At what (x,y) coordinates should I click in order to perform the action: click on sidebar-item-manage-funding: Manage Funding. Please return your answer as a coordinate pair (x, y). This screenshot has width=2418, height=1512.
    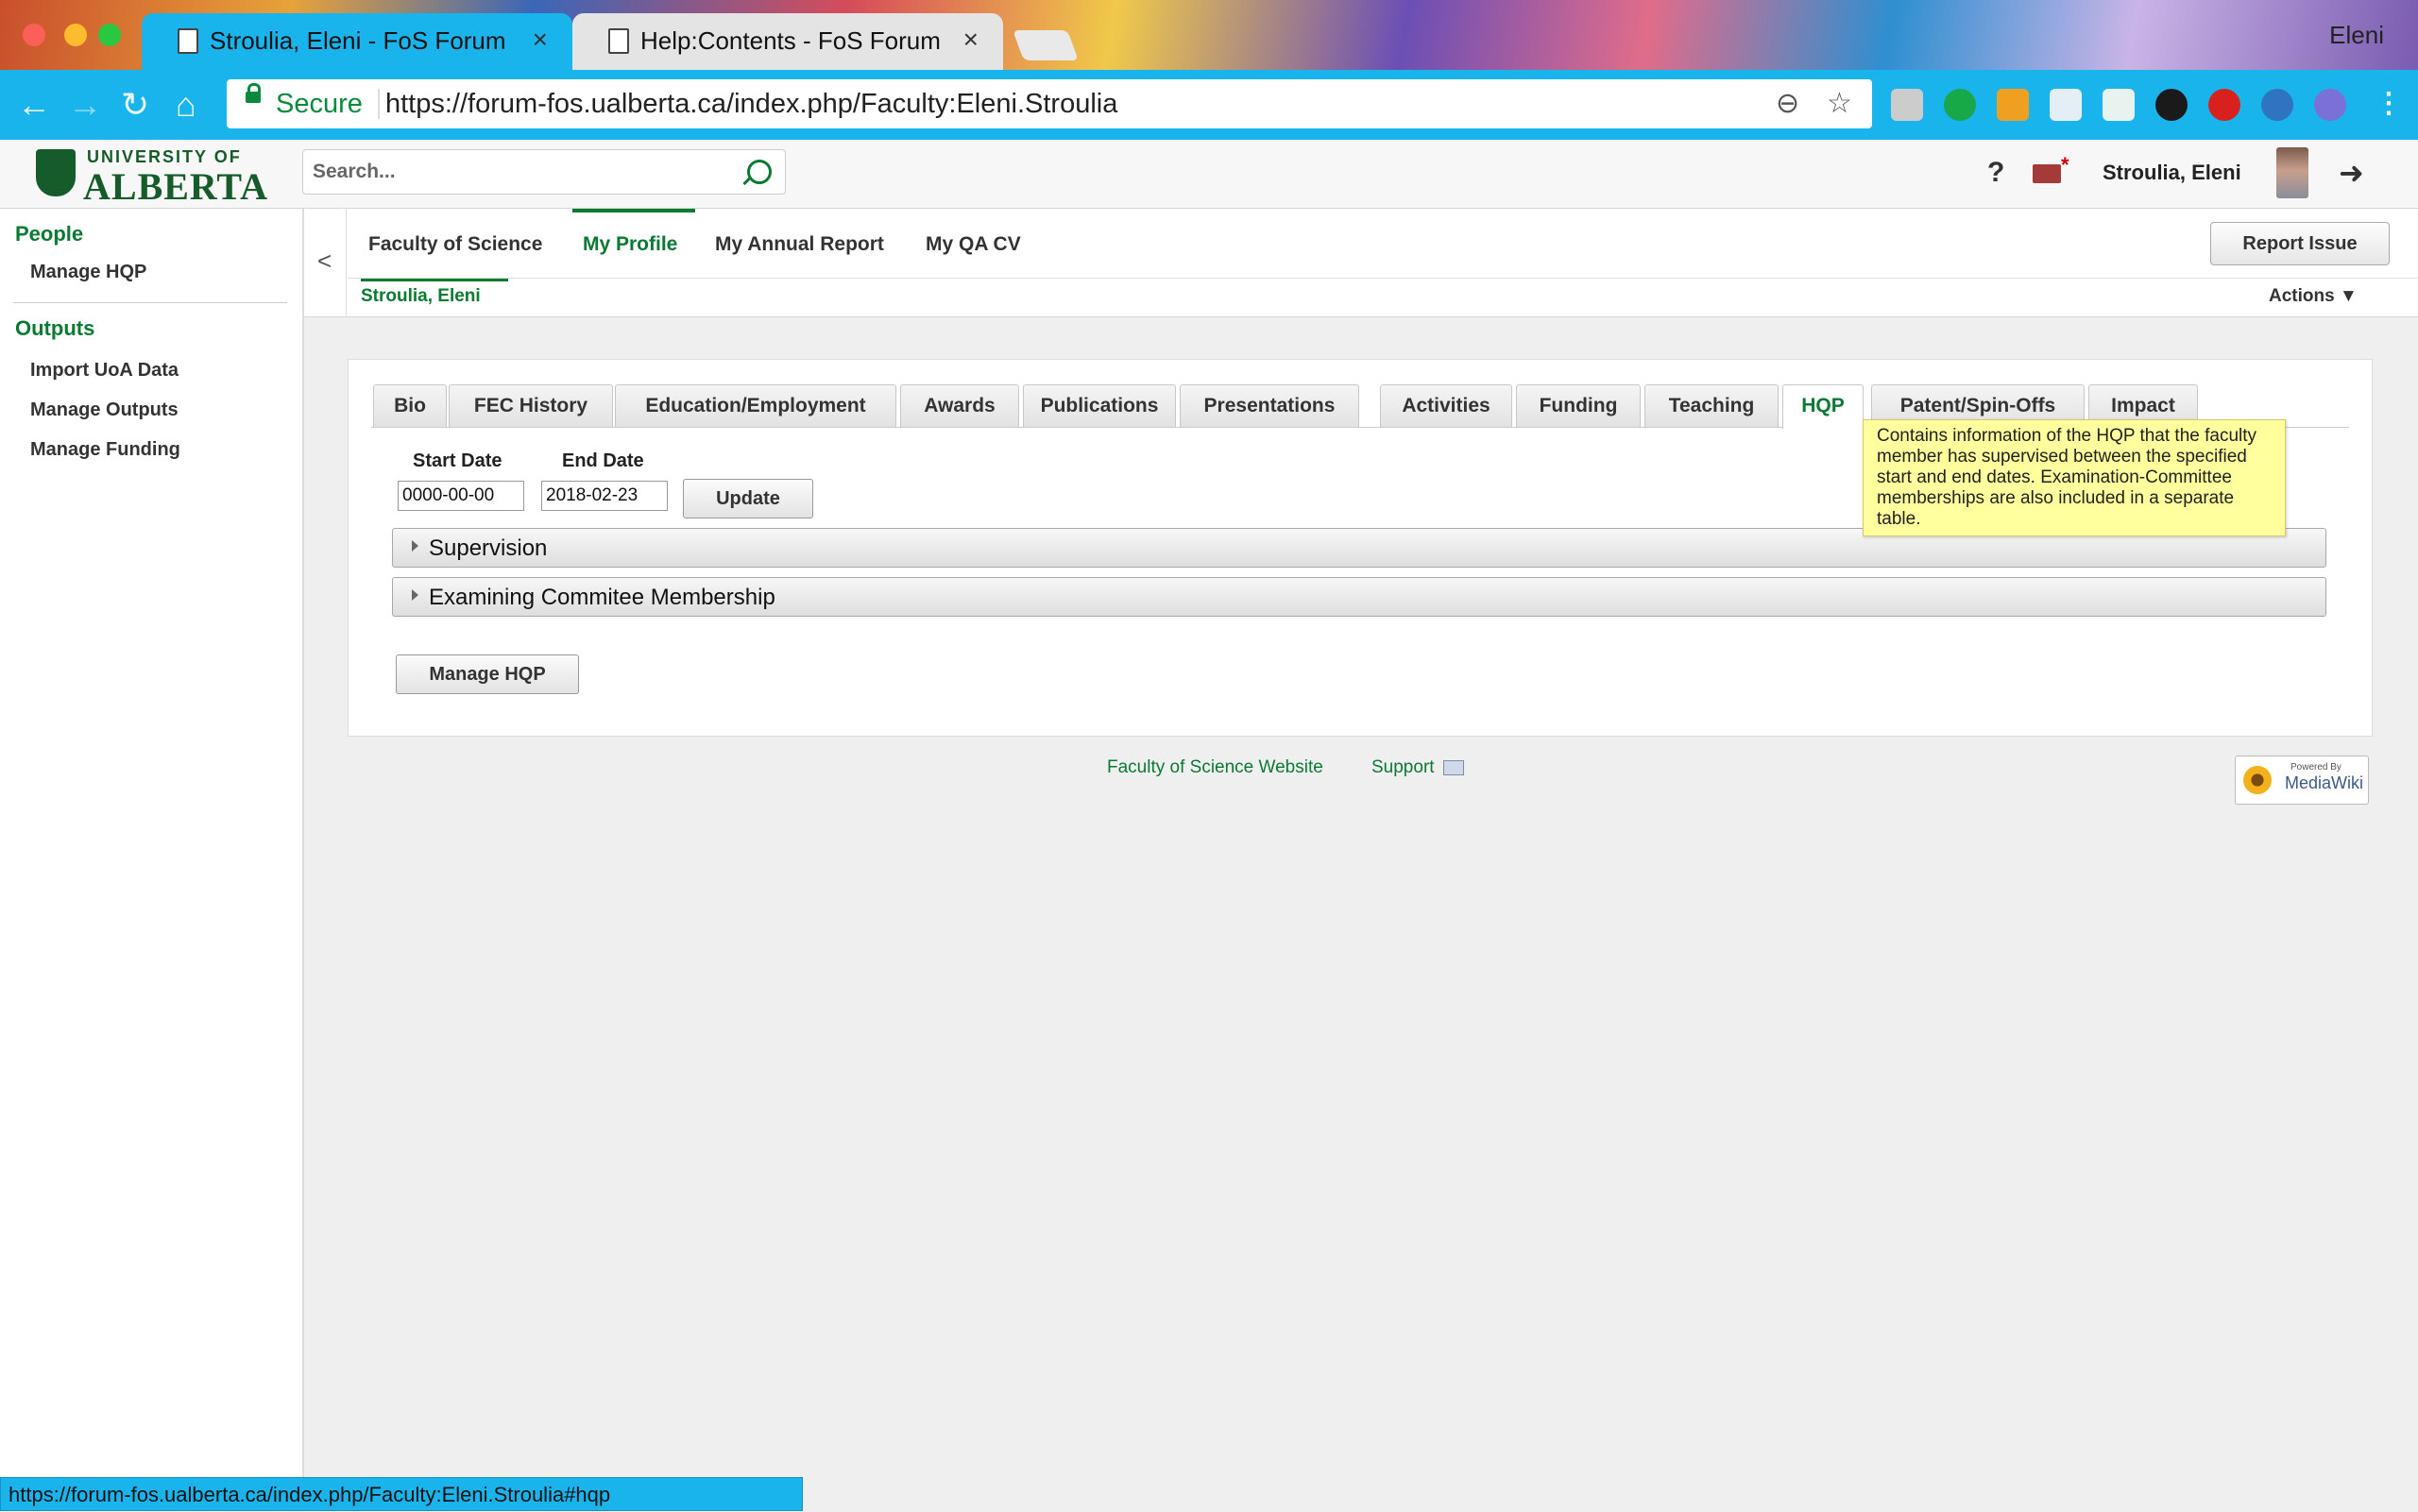
    Looking at the image, I should click on (105, 450).